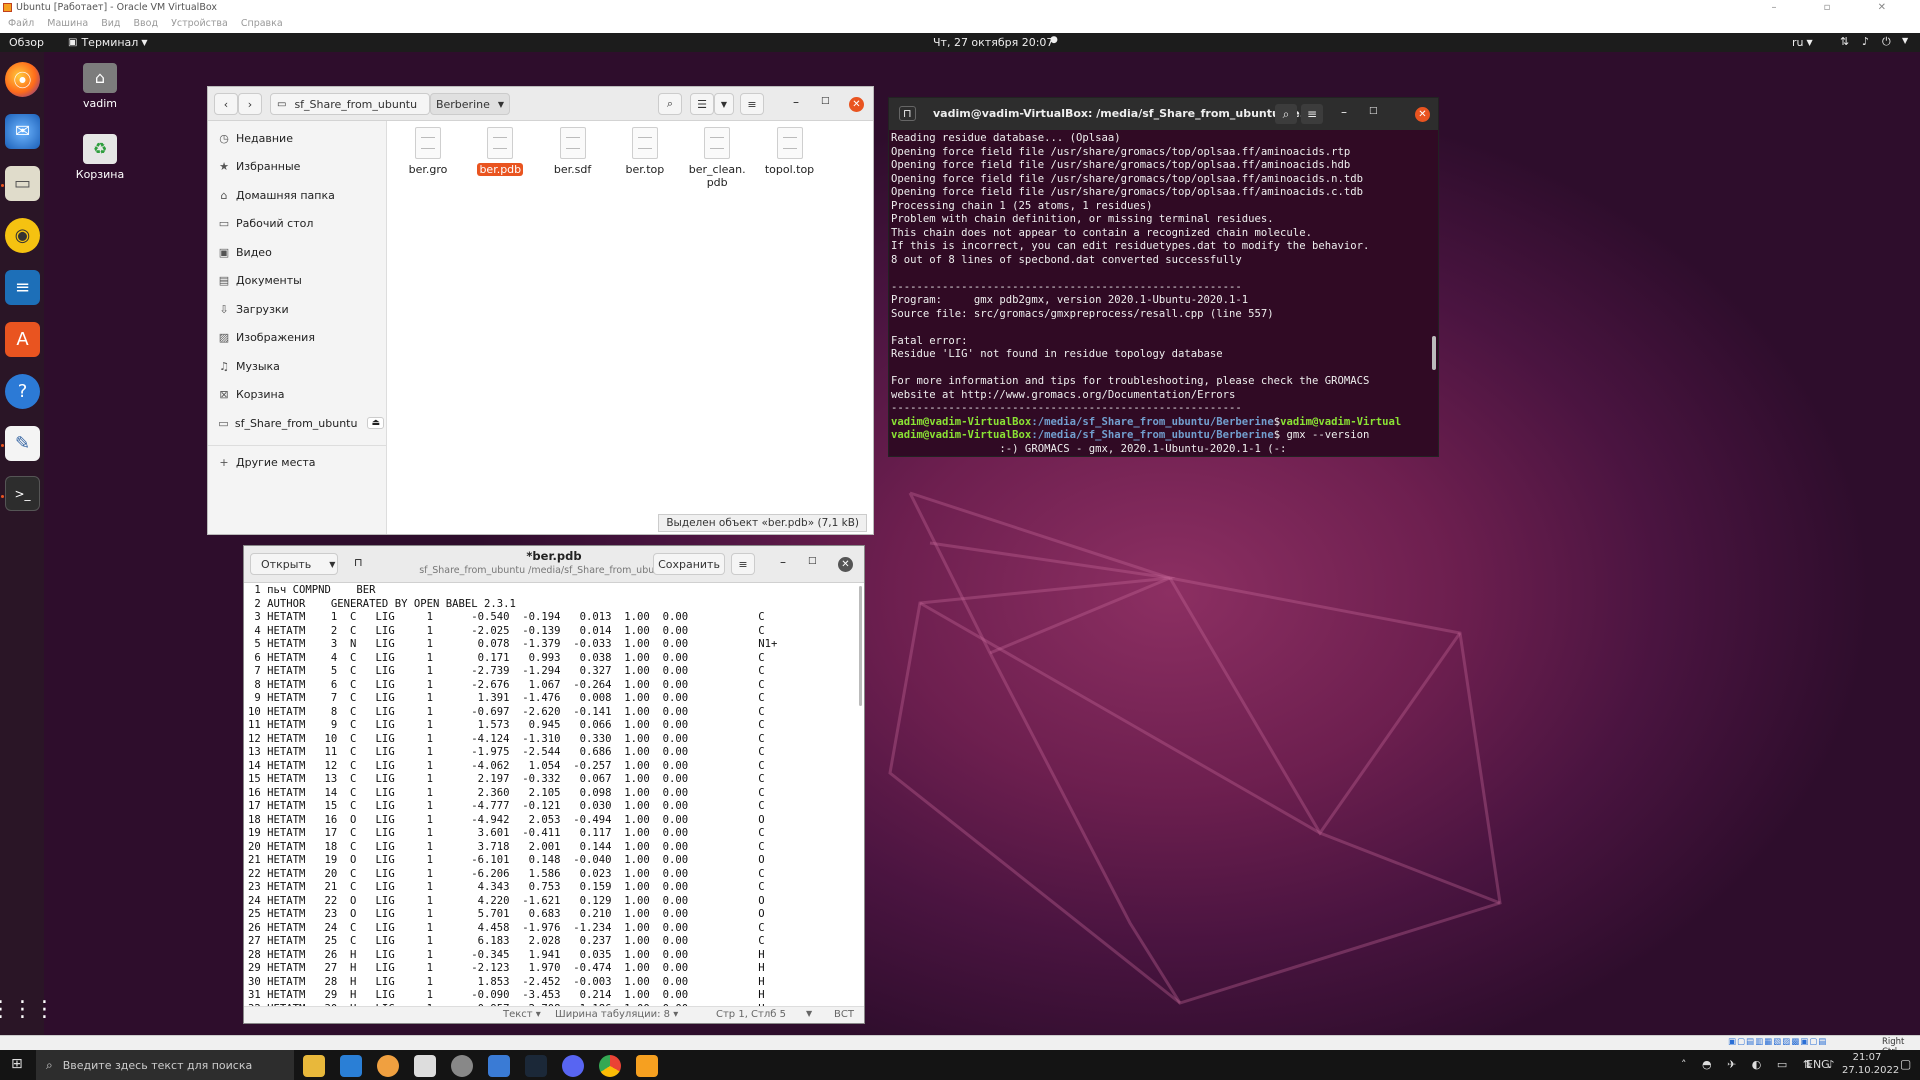 This screenshot has width=1920, height=1080. Describe the element at coordinates (1844, 41) in the screenshot. I see `network-icon: ⇅` at that location.